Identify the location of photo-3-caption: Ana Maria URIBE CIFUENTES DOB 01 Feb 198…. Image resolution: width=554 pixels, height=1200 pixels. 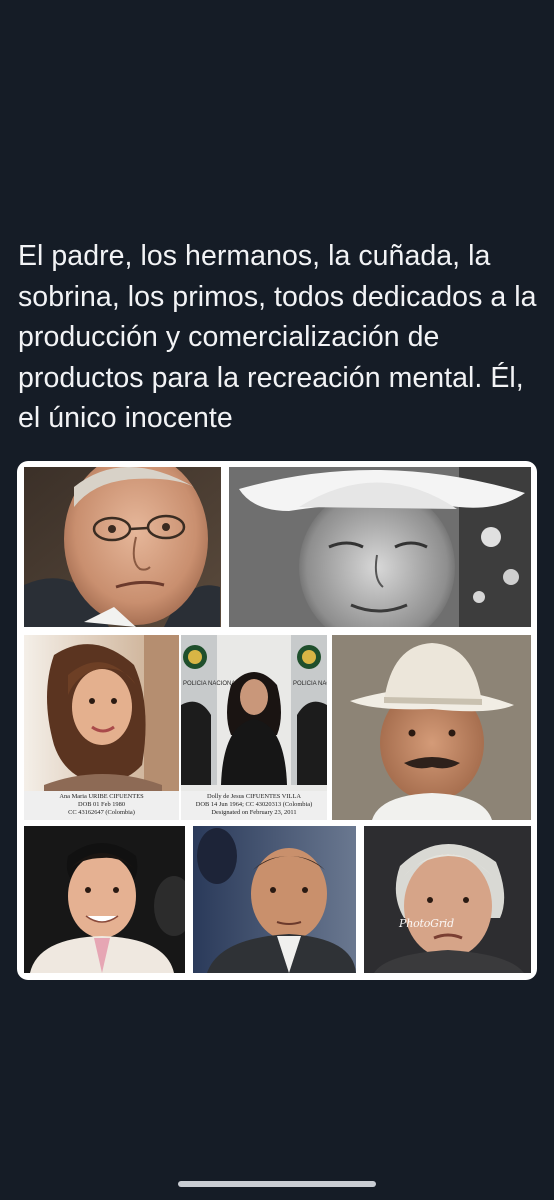
(101, 805).